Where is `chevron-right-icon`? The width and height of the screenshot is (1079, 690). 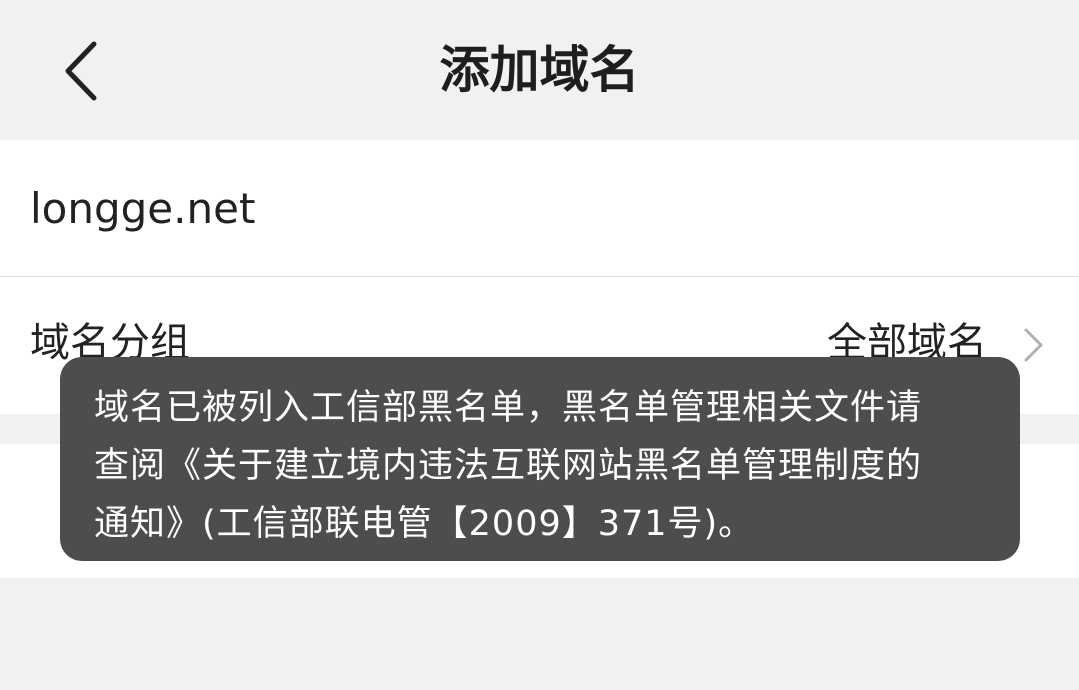 chevron-right-icon is located at coordinates (1033, 345).